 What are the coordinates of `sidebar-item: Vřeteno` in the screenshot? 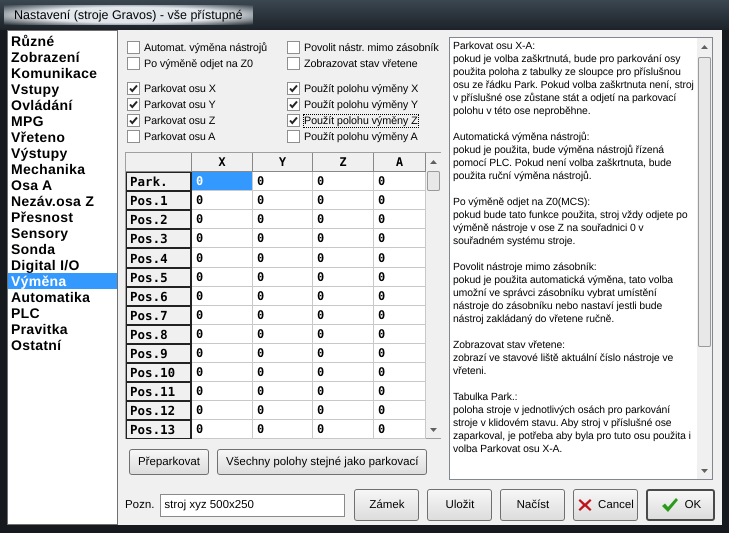 It's located at (62, 137).